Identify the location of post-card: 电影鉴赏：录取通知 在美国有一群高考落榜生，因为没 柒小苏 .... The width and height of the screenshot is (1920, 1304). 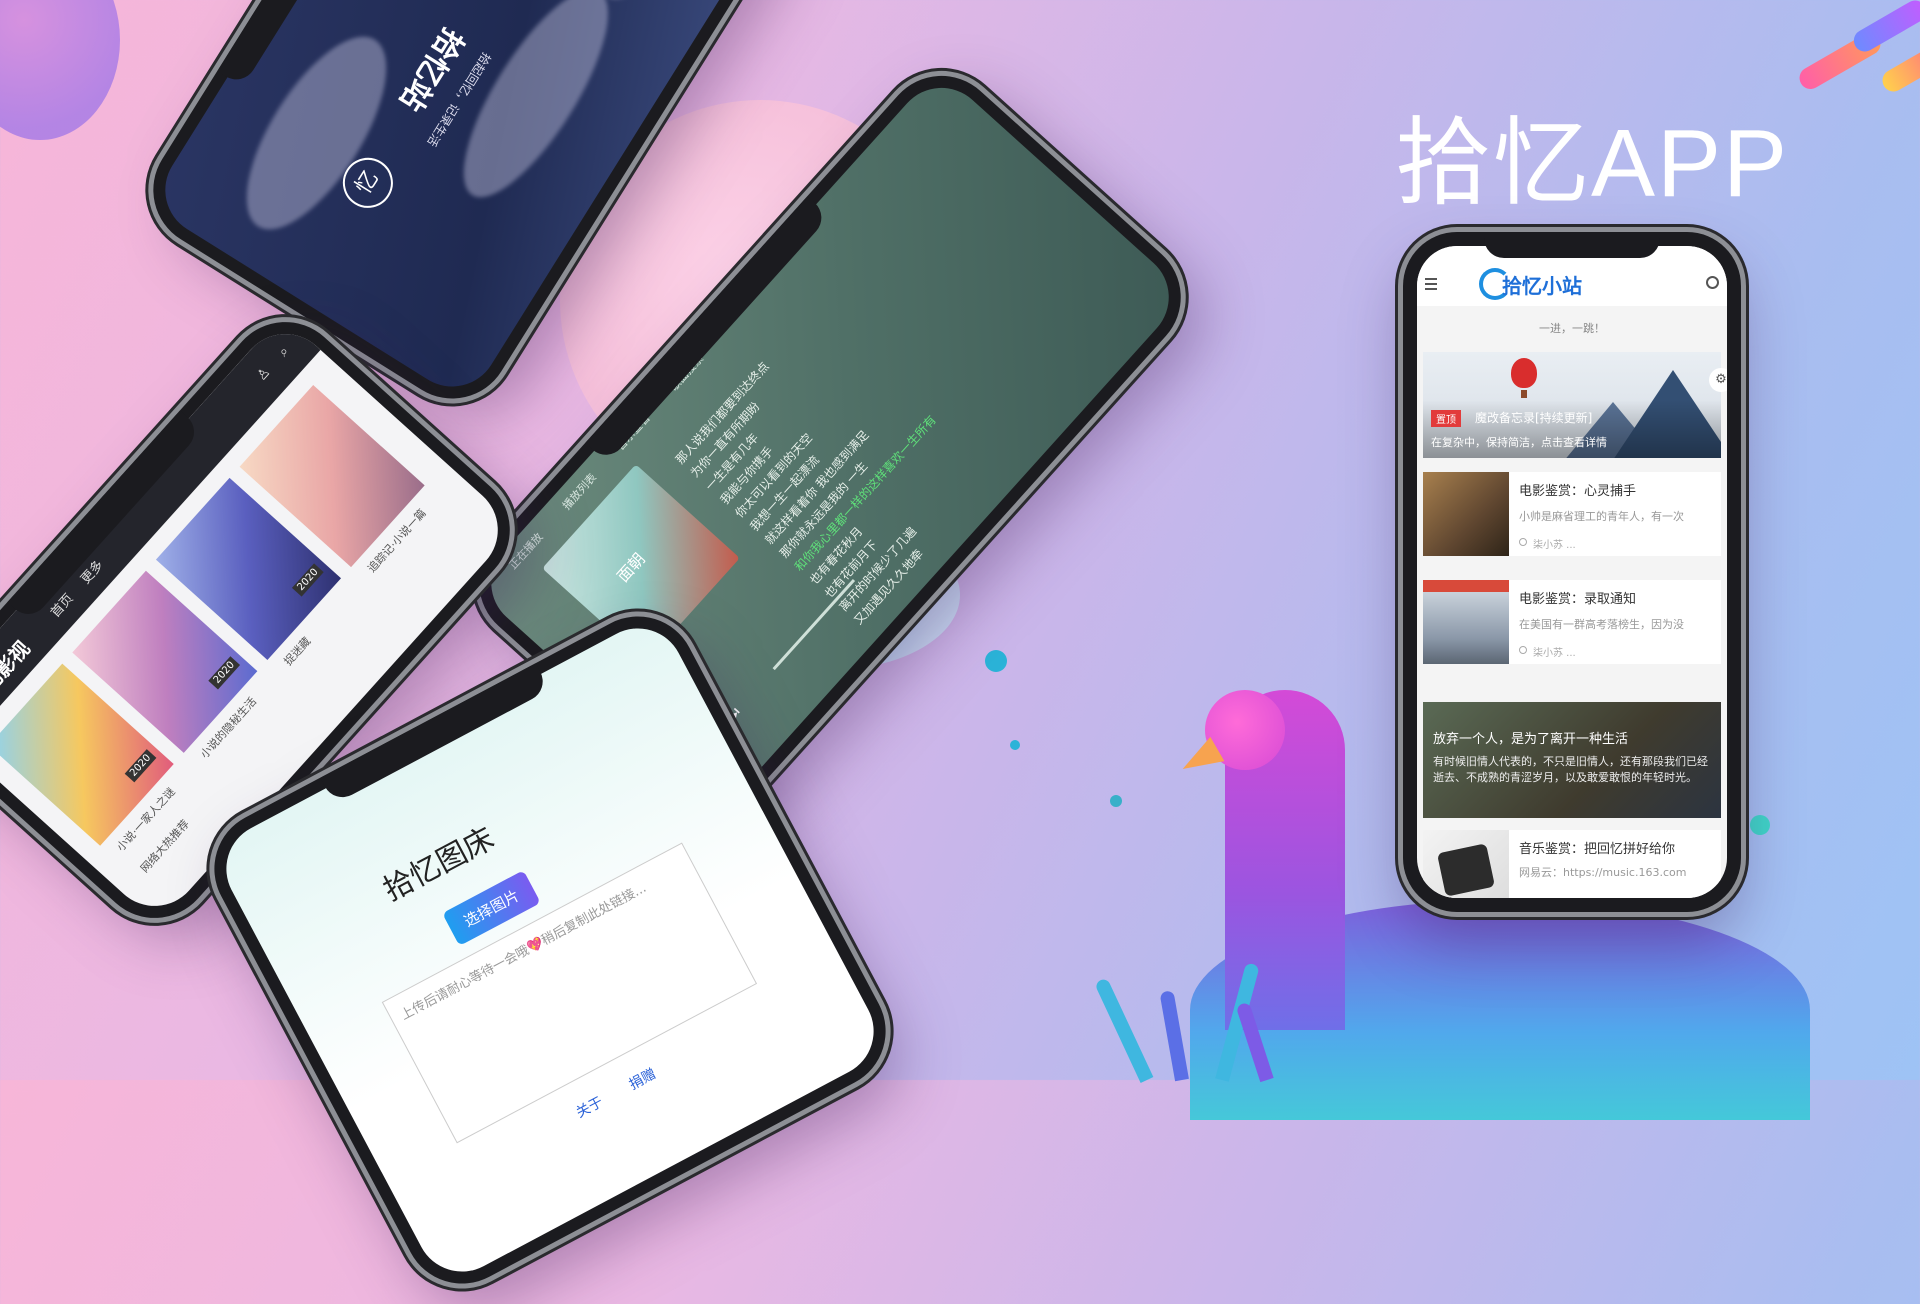
(1572, 622).